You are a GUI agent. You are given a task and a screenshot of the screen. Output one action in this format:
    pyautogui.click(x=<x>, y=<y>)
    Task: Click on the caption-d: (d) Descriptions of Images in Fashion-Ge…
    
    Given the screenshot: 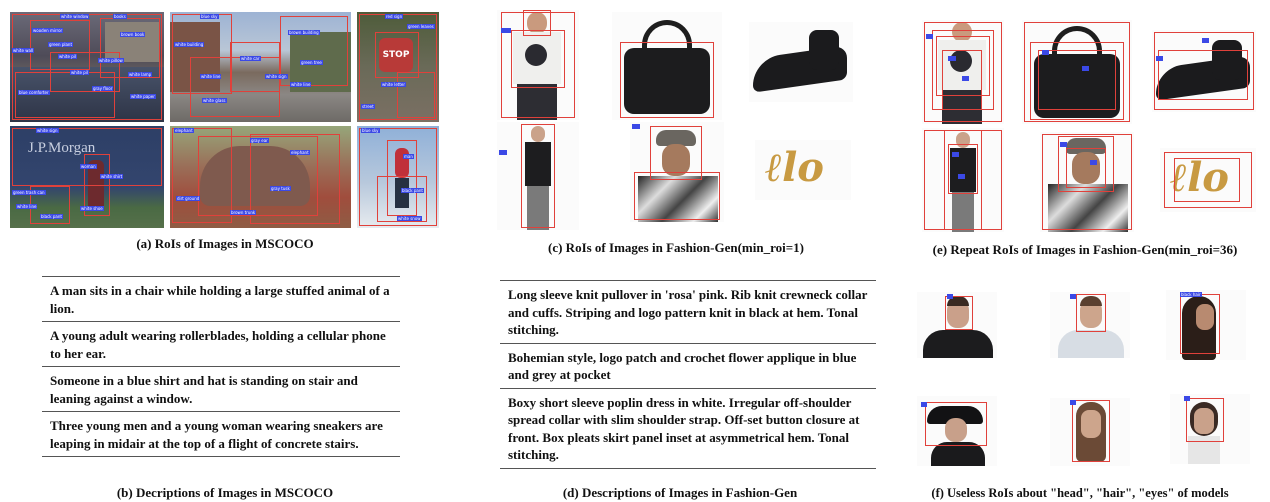 What is the action you would take?
    pyautogui.click(x=680, y=492)
    